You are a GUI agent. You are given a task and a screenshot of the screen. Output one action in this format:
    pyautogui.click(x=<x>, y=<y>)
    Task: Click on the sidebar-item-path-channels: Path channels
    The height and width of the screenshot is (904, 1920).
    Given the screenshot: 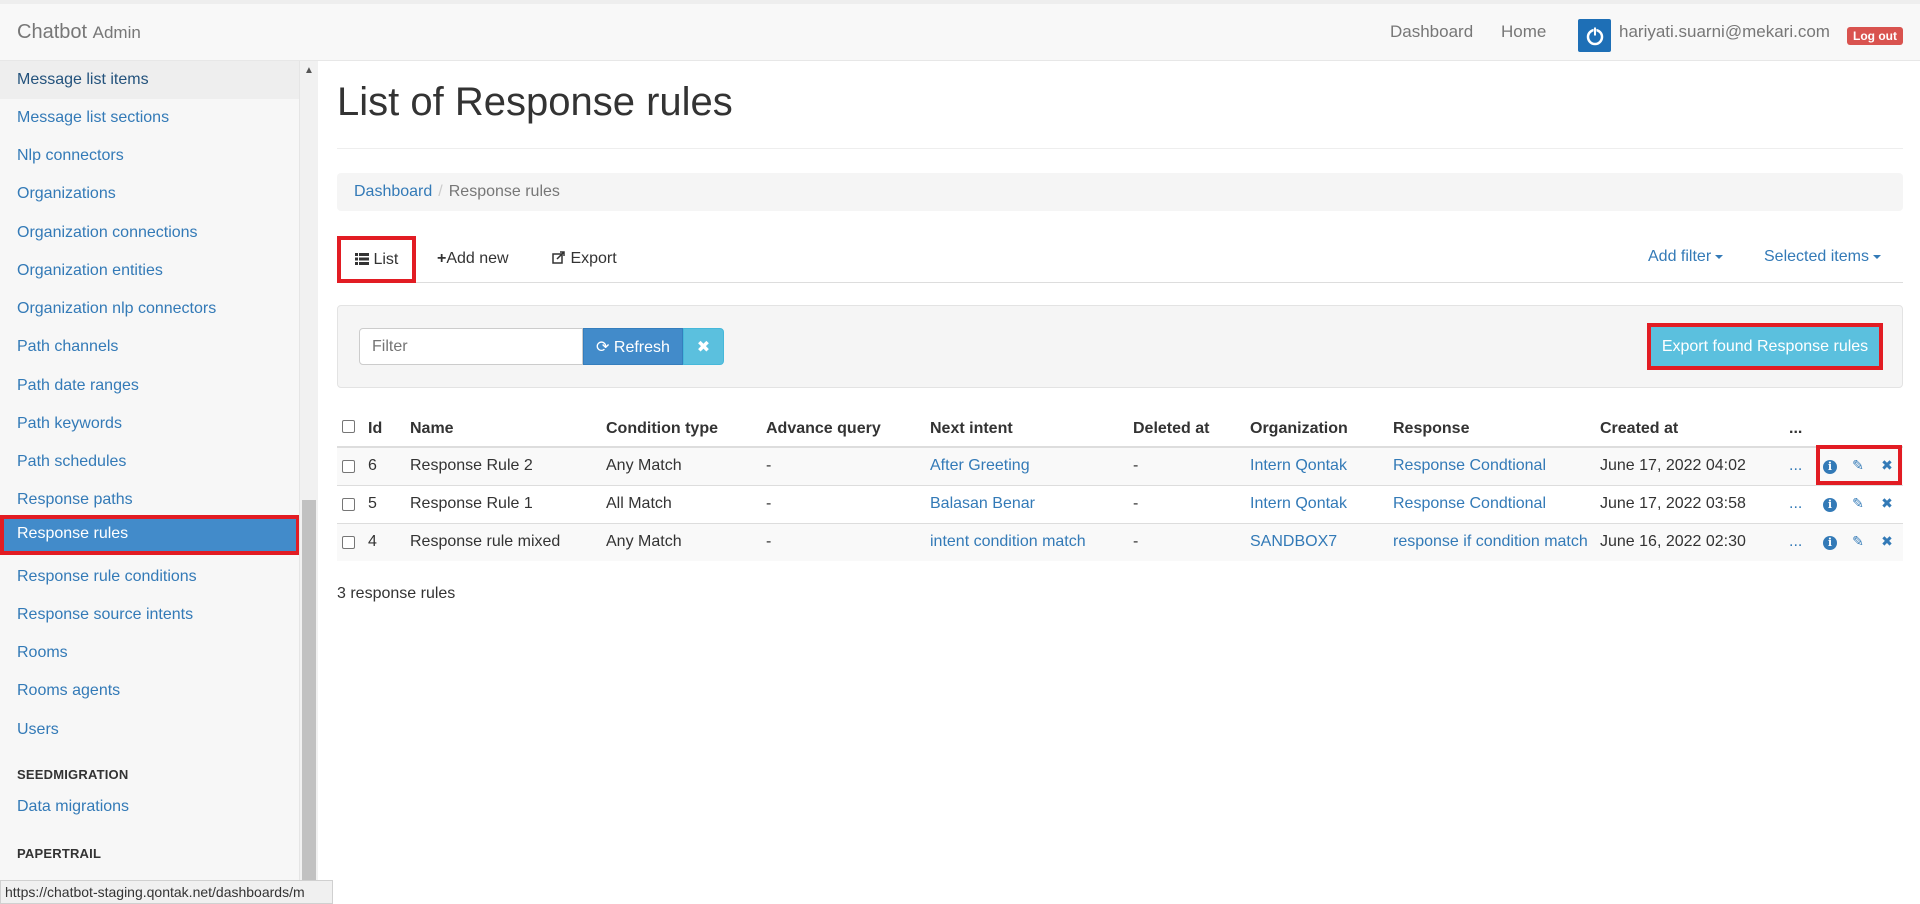 What is the action you would take?
    pyautogui.click(x=149, y=347)
    